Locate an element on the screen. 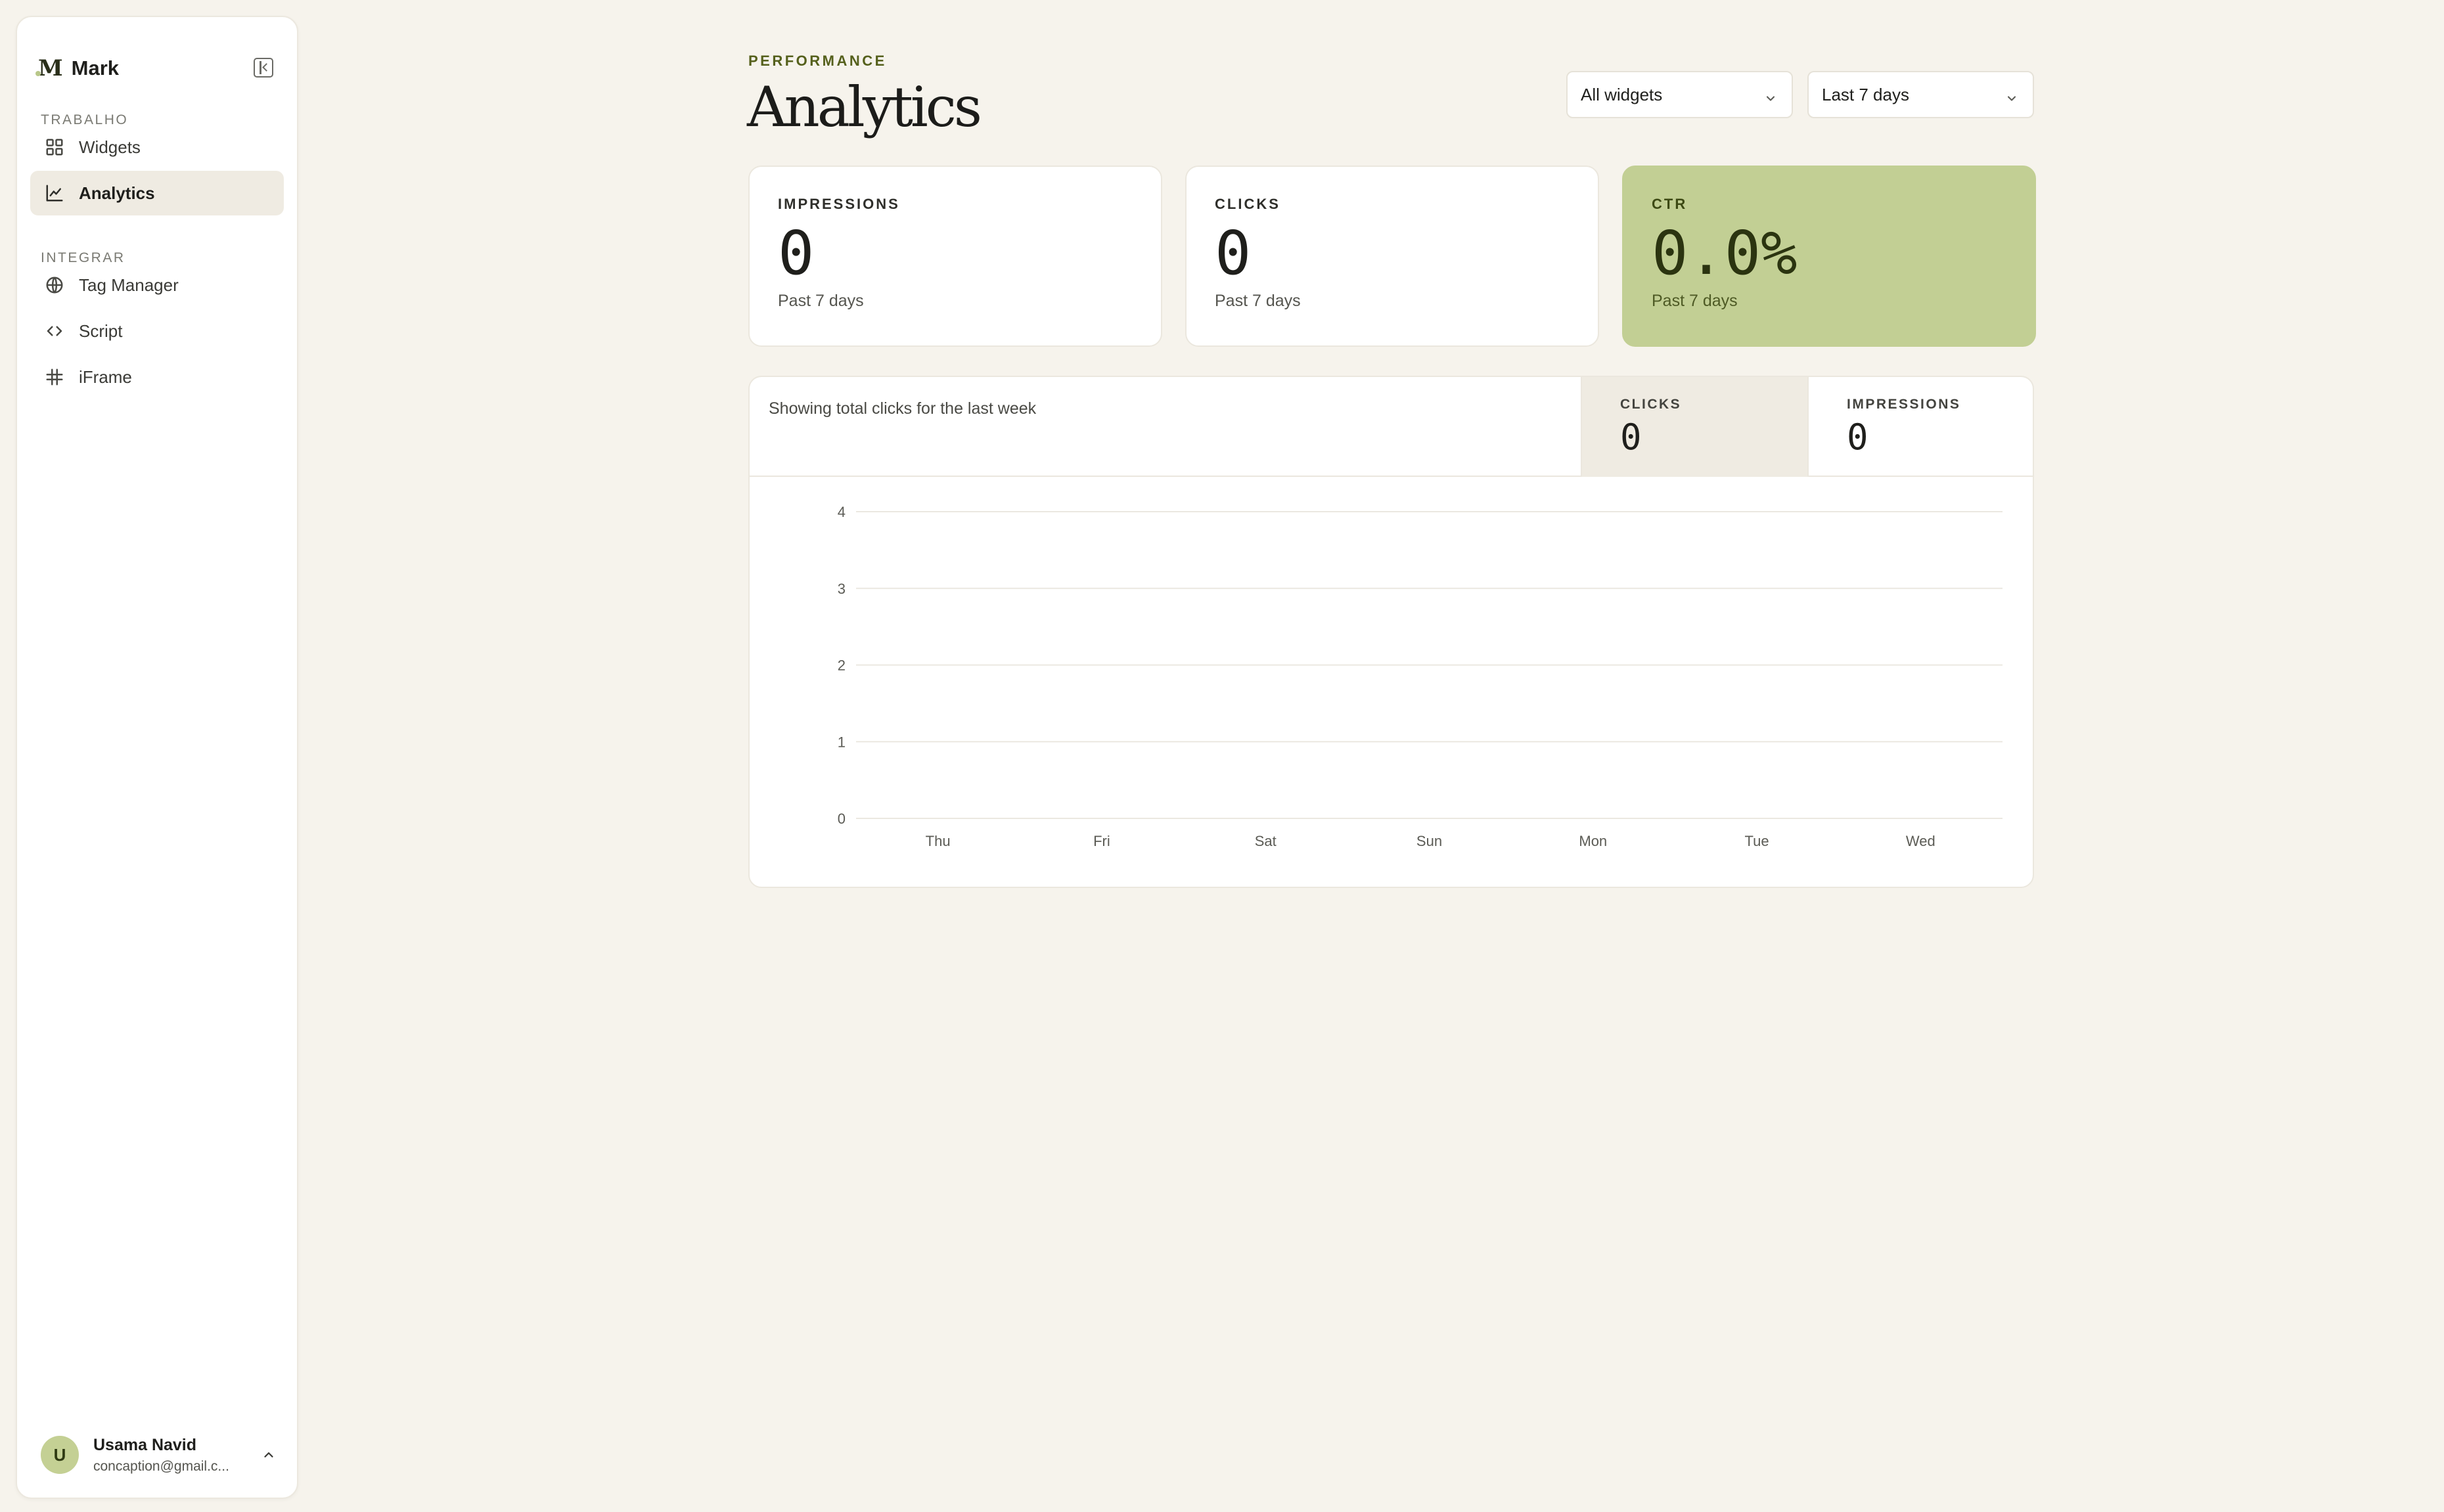 This screenshot has height=1512, width=2444. ctr-card: CTR 0.0% Past 7 days is located at coordinates (1829, 256).